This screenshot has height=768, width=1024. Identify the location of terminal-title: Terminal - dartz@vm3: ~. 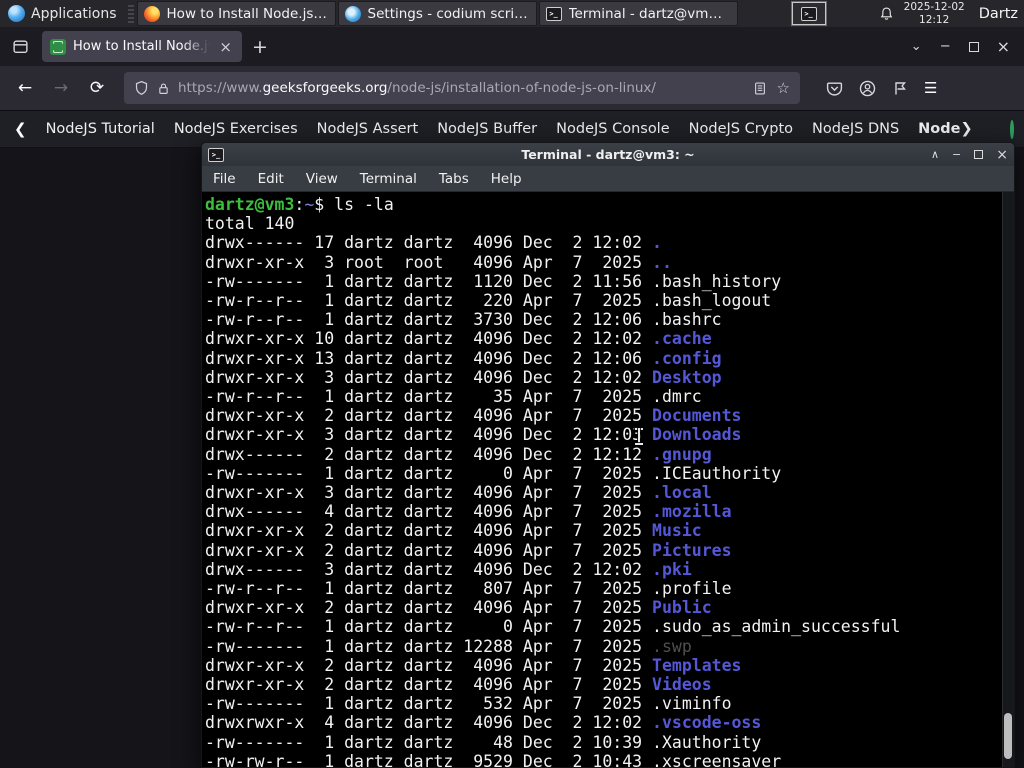
(608, 154).